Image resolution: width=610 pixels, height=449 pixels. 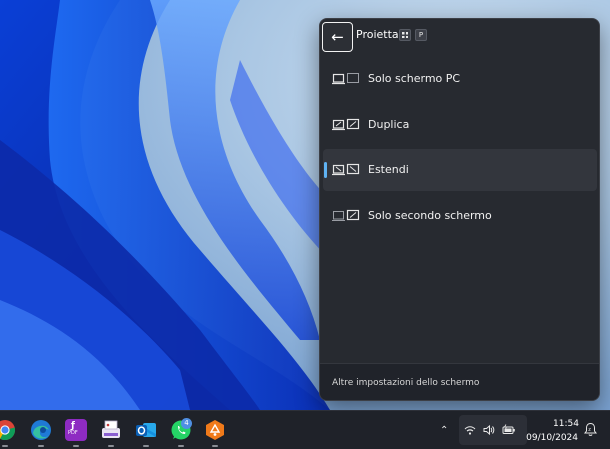 What do you see at coordinates (345, 79) in the screenshot?
I see `pc-screen-only-icon` at bounding box center [345, 79].